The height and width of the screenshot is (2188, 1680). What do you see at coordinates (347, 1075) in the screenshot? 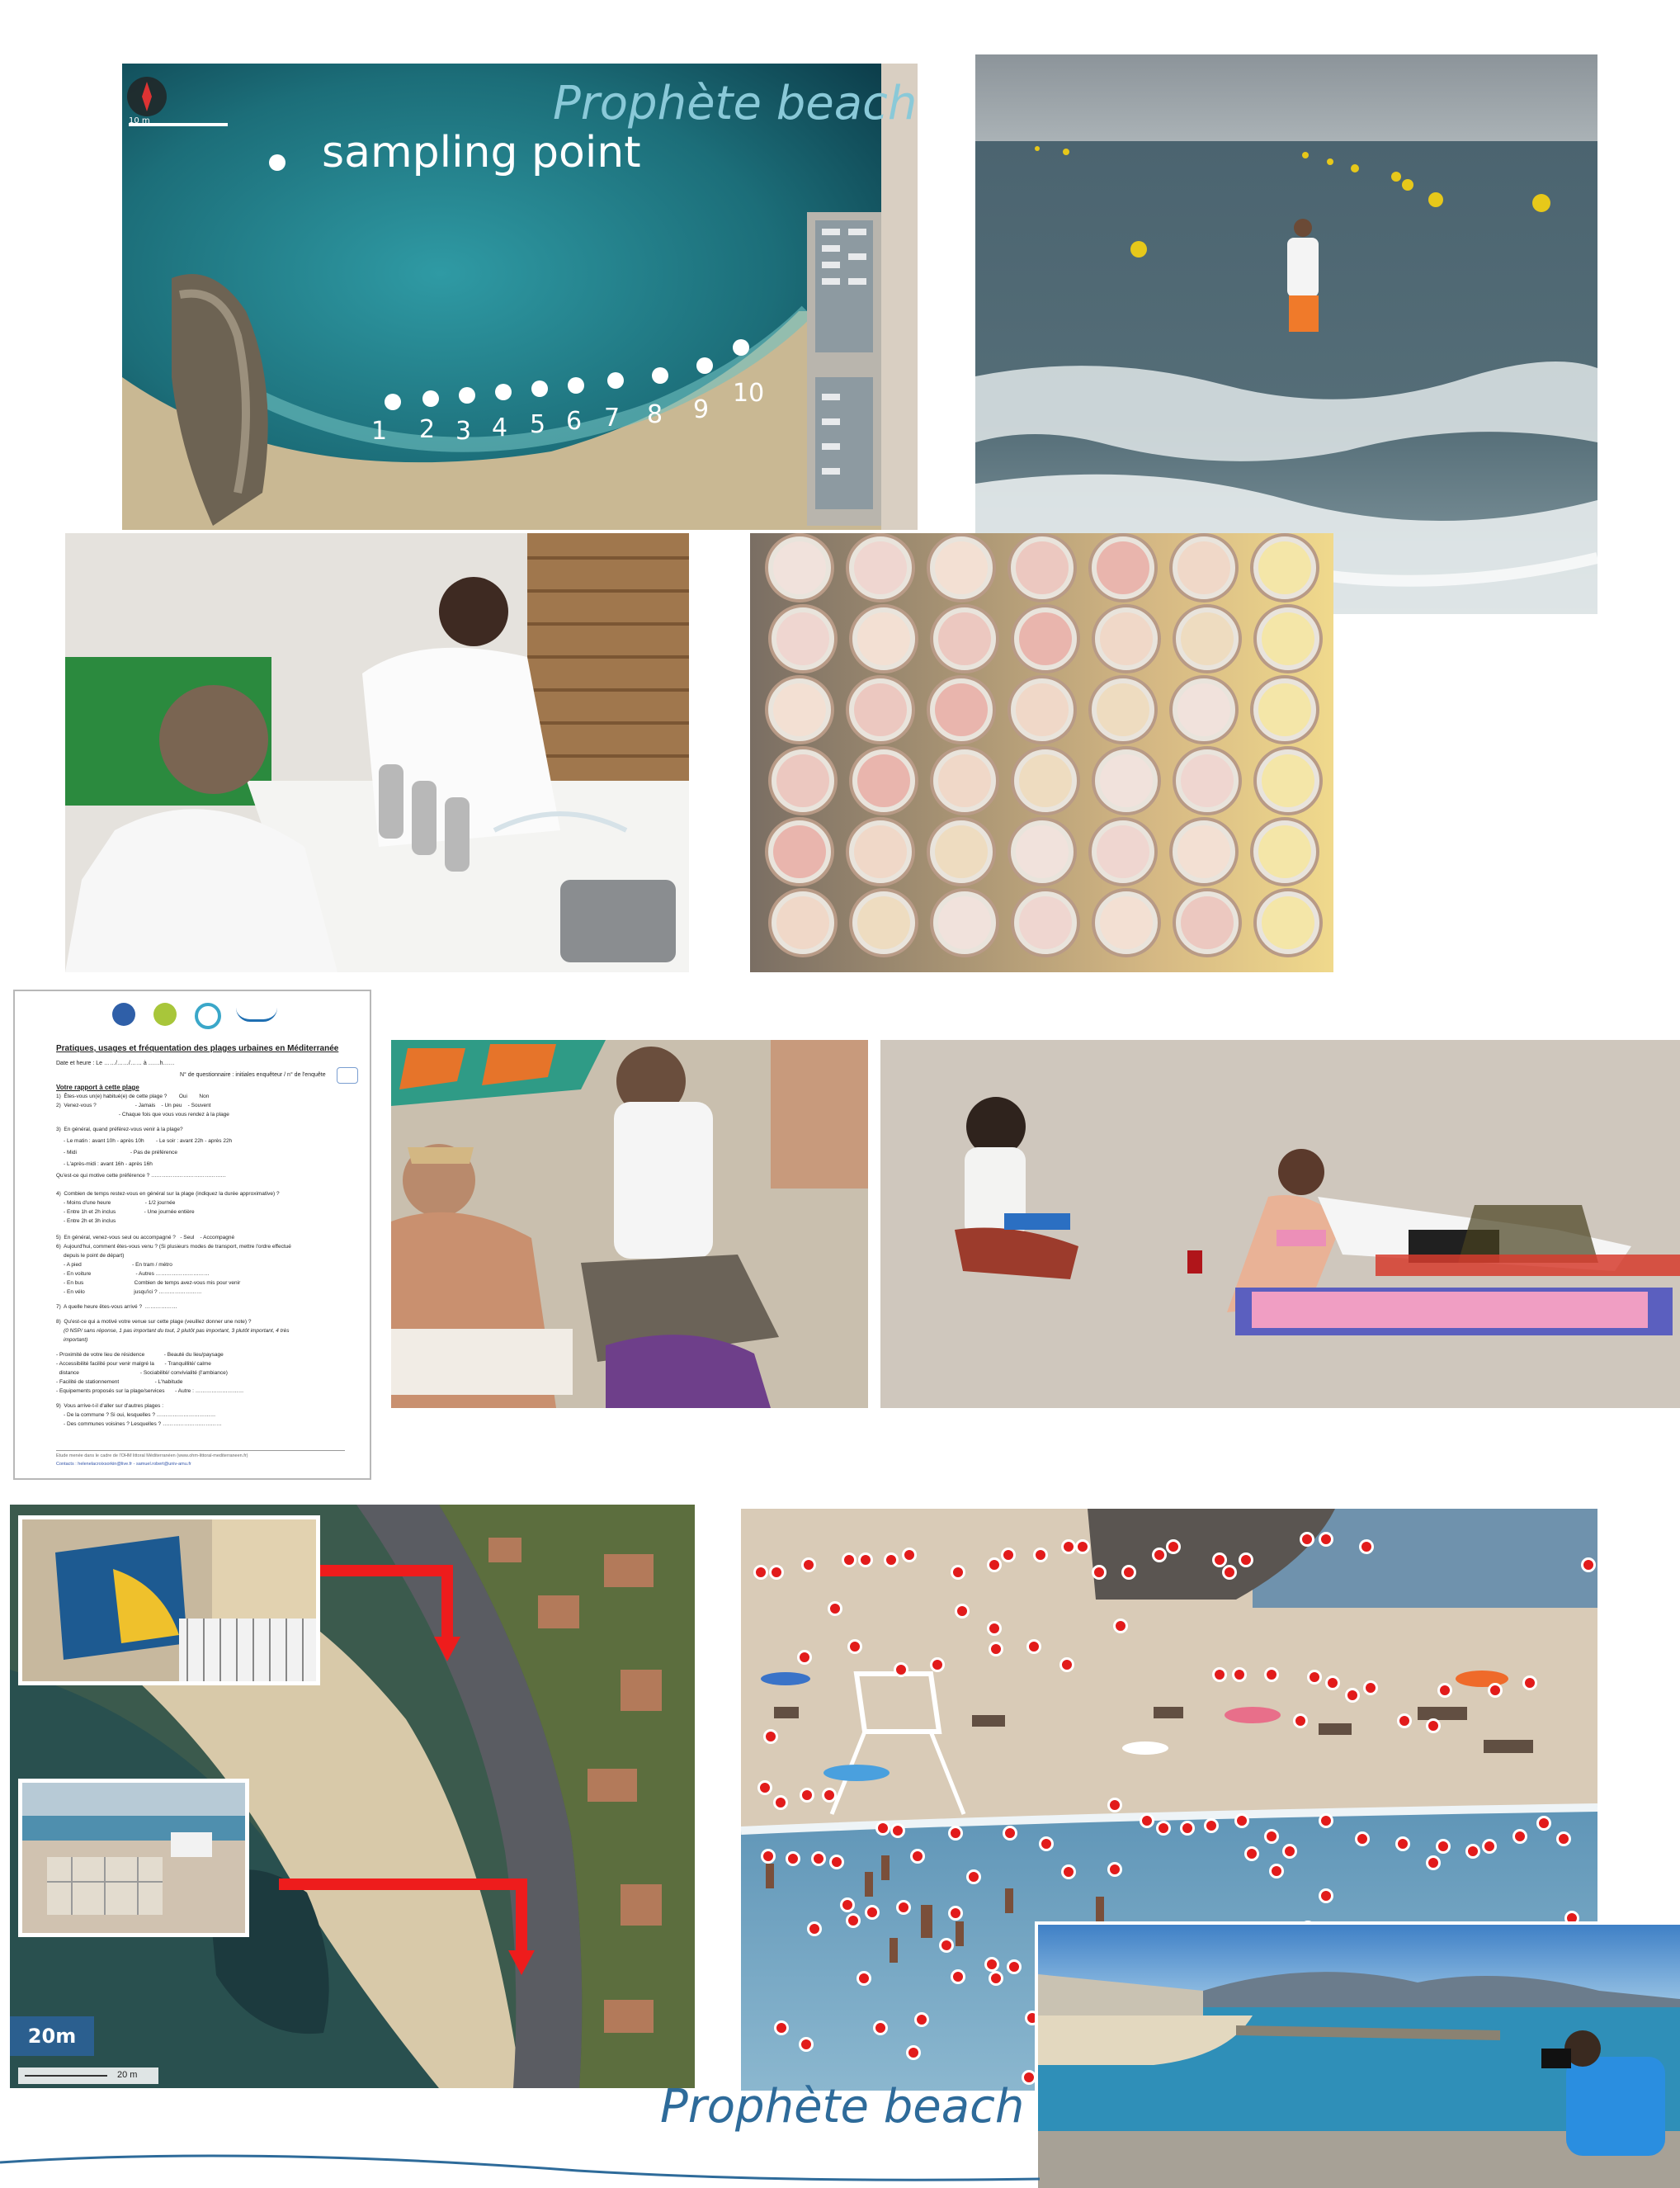
I see `number-box` at bounding box center [347, 1075].